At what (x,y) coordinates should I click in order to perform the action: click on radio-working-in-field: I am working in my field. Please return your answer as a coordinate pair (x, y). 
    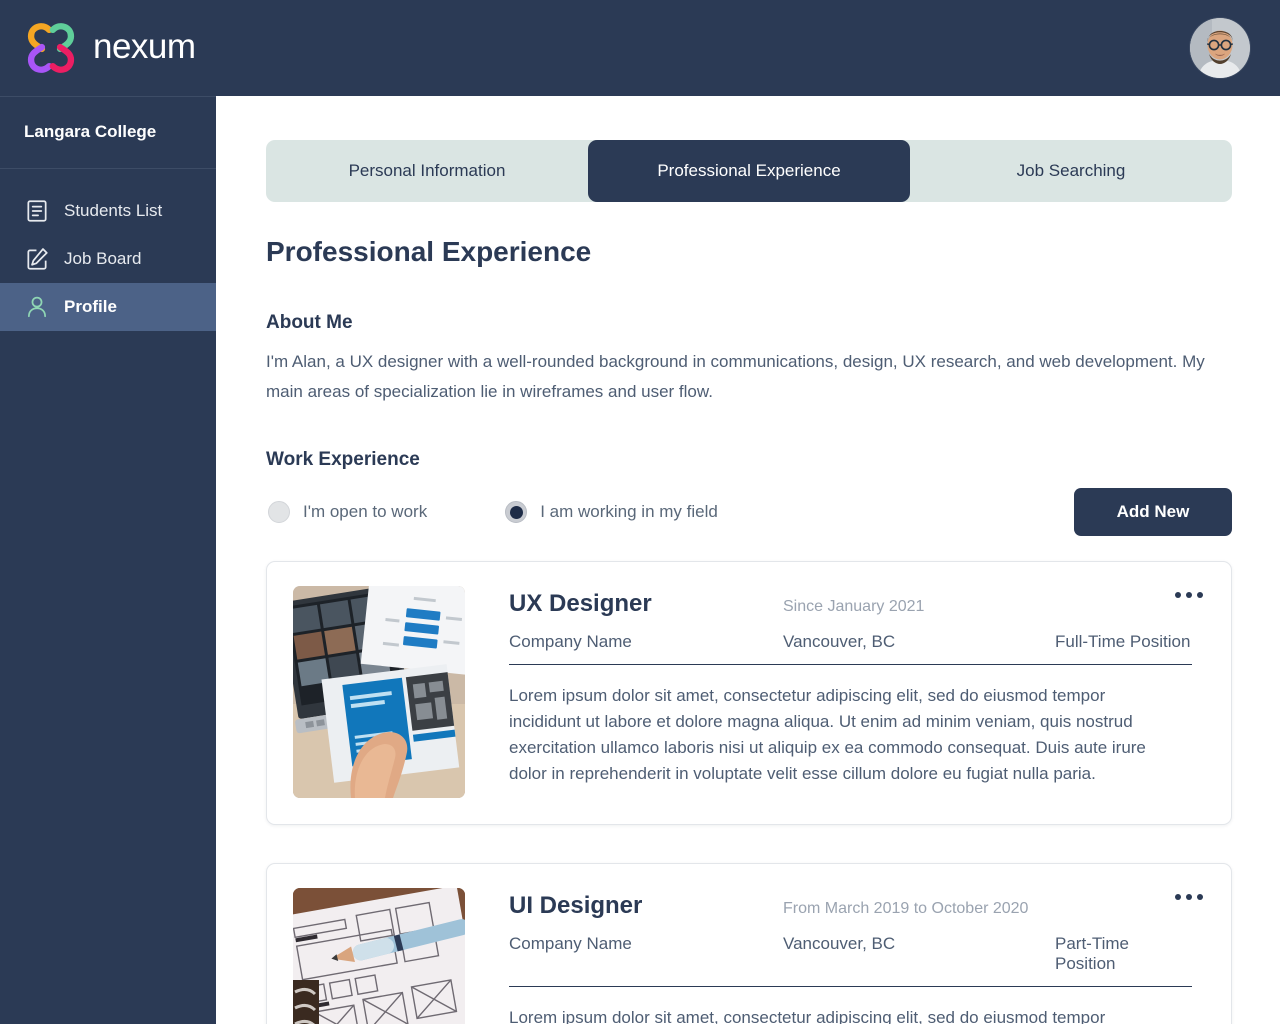
    Looking at the image, I should click on (611, 512).